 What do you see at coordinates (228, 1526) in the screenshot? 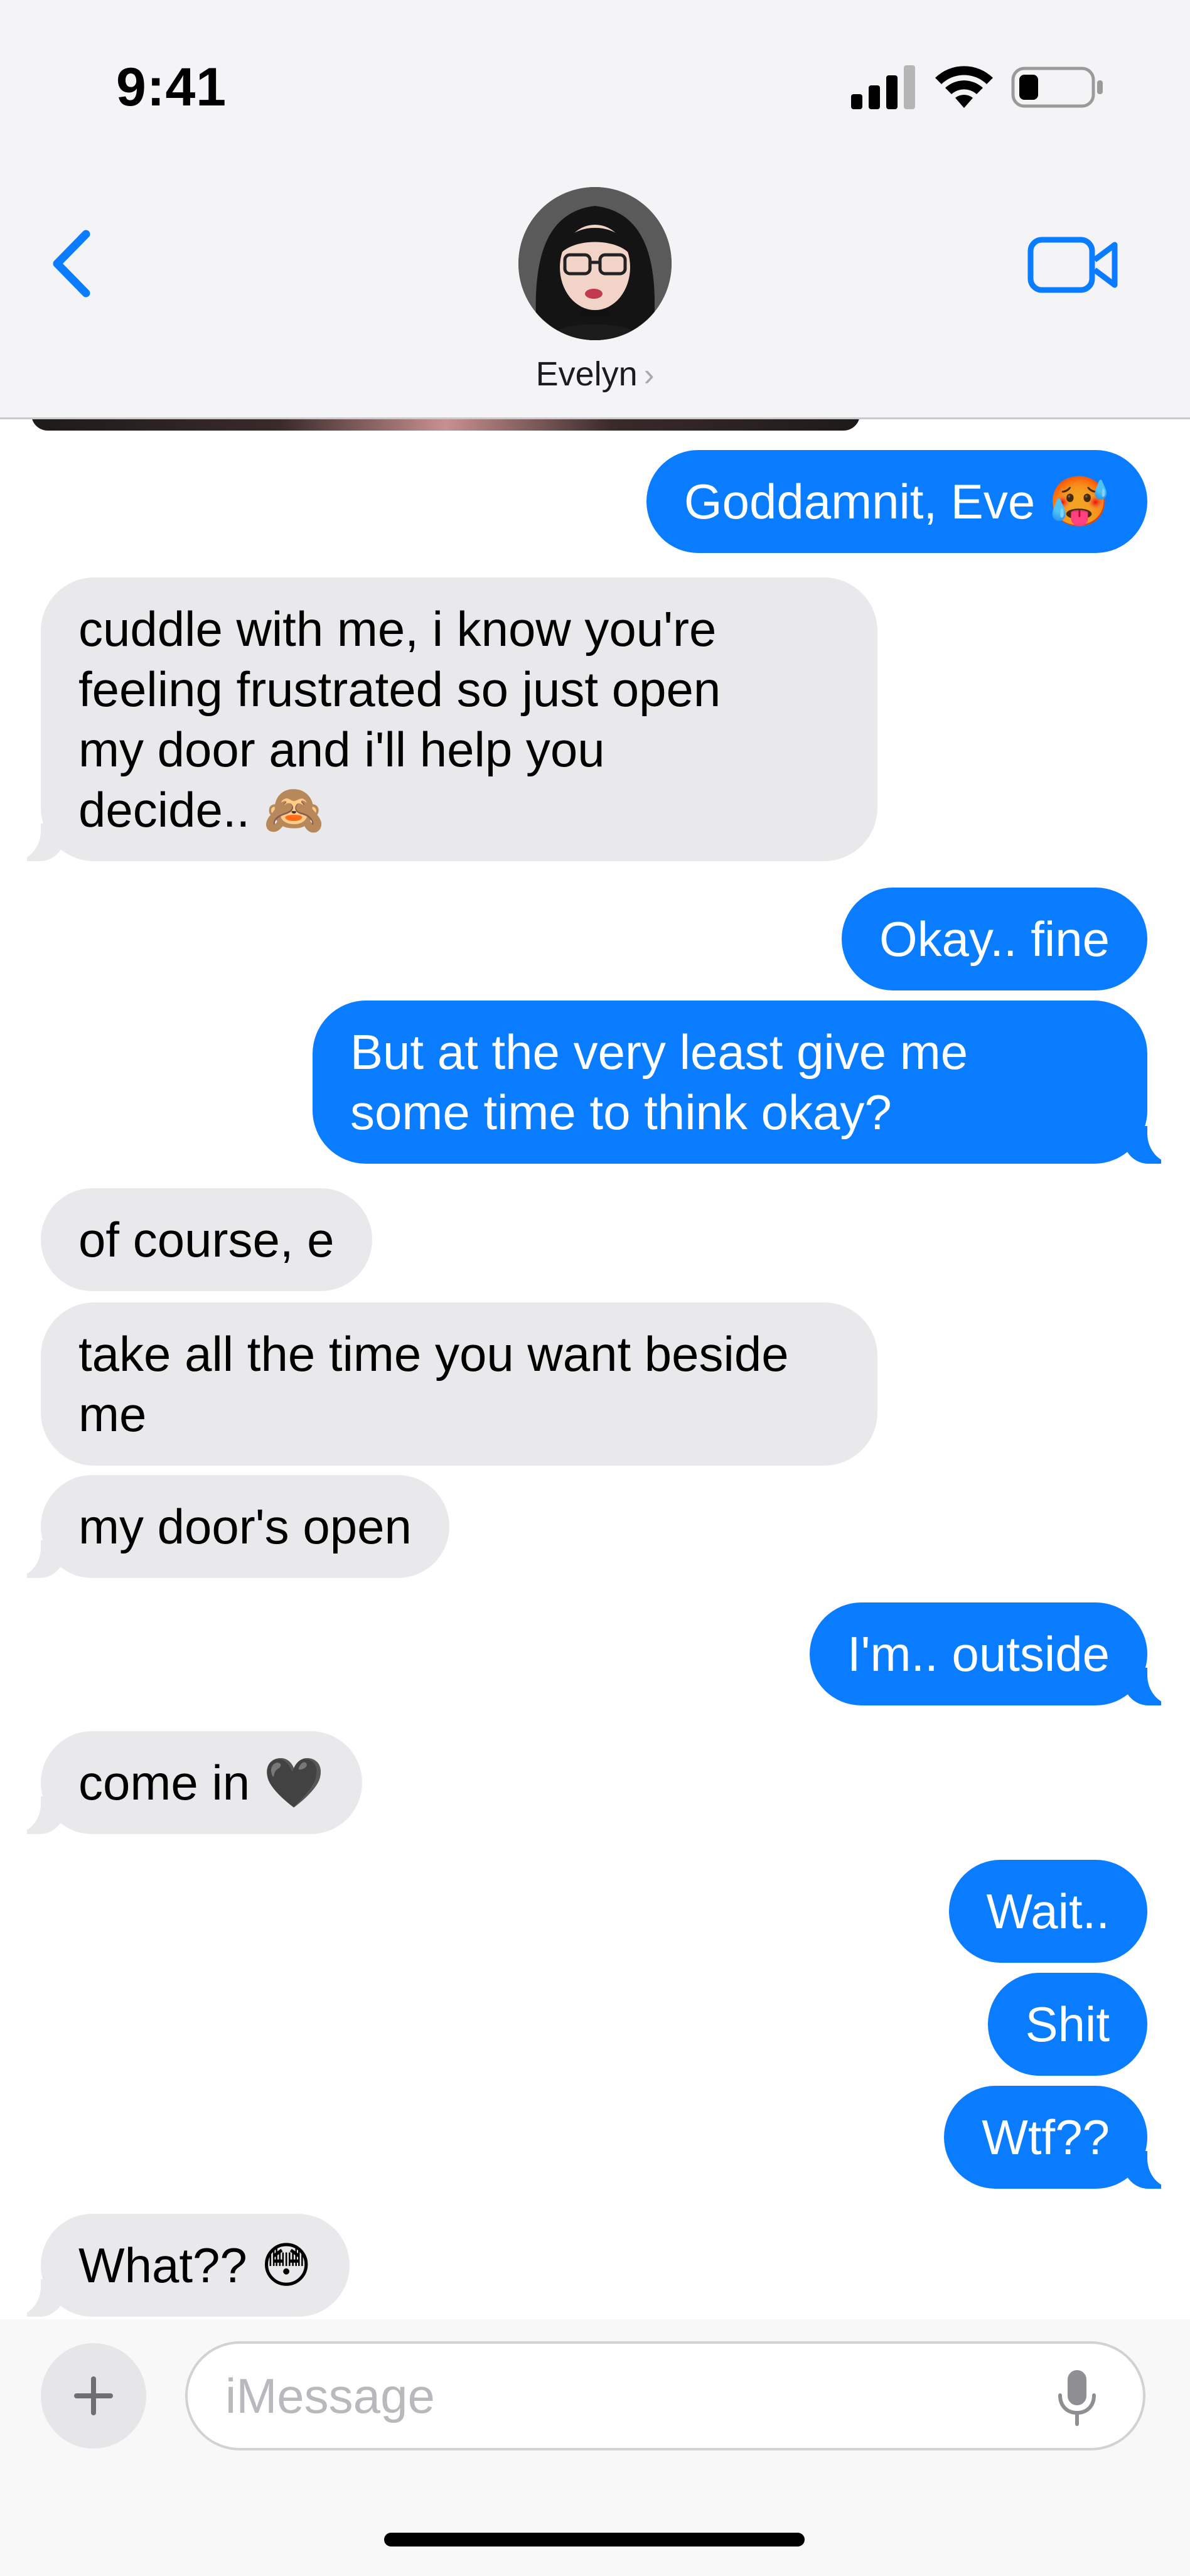
I see `message-bubble-incoming: my door's open` at bounding box center [228, 1526].